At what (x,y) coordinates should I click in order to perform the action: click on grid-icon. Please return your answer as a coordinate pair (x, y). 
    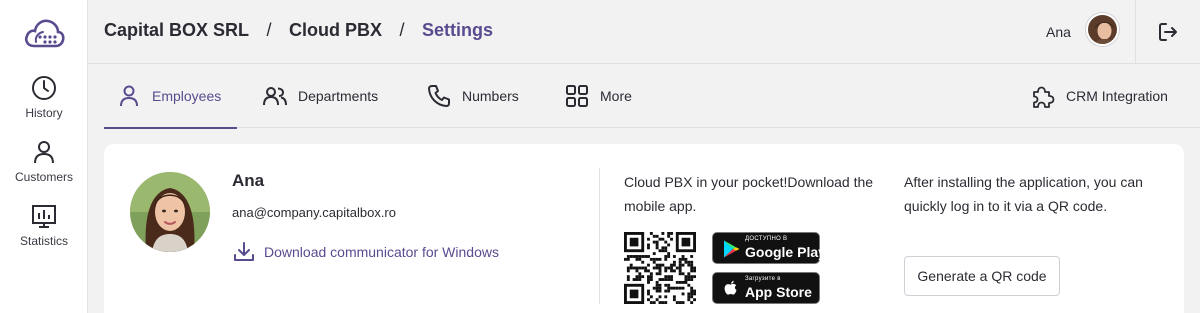
    Looking at the image, I should click on (577, 96).